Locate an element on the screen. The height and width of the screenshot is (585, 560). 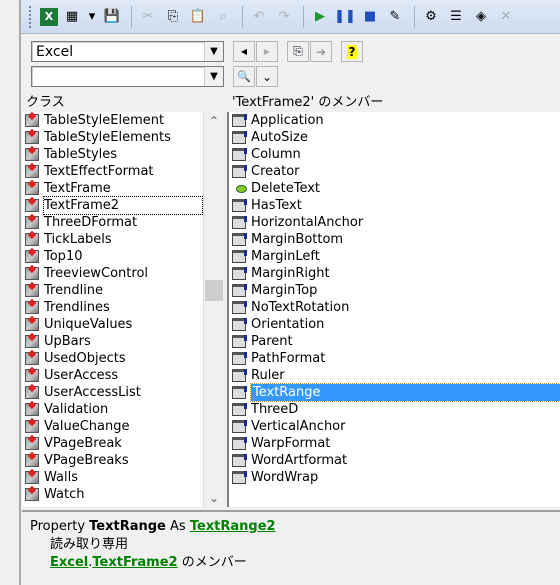
back-button: ◀ is located at coordinates (244, 51).